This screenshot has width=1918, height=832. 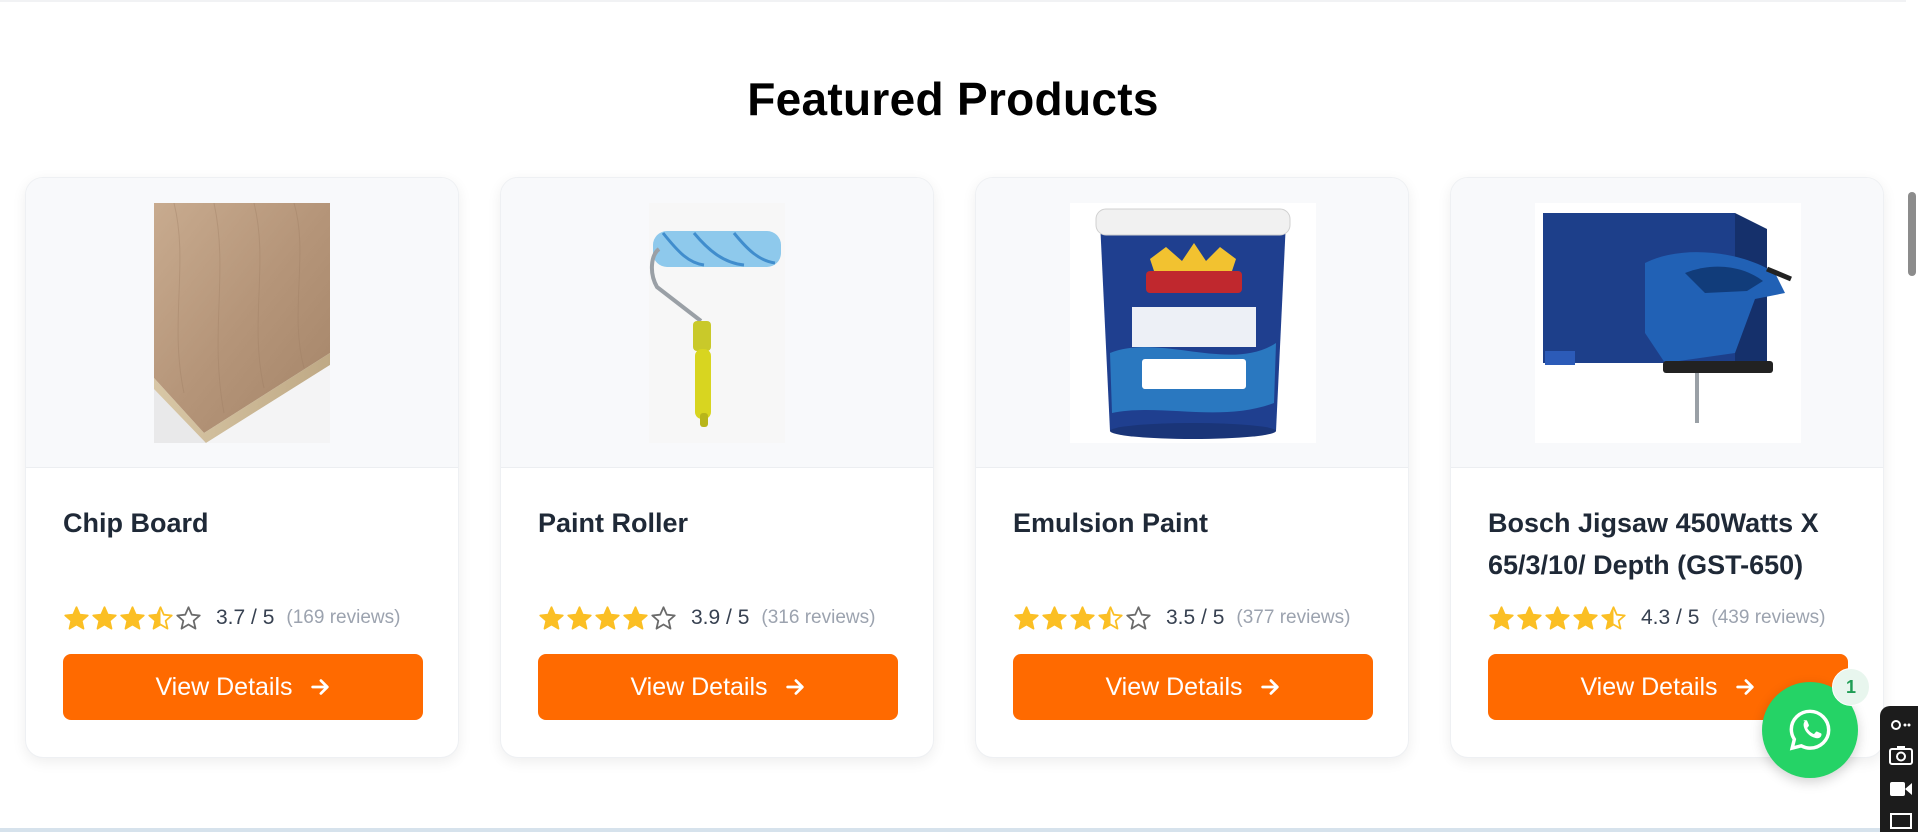 What do you see at coordinates (953, 99) in the screenshot?
I see `section-title: Featured Products` at bounding box center [953, 99].